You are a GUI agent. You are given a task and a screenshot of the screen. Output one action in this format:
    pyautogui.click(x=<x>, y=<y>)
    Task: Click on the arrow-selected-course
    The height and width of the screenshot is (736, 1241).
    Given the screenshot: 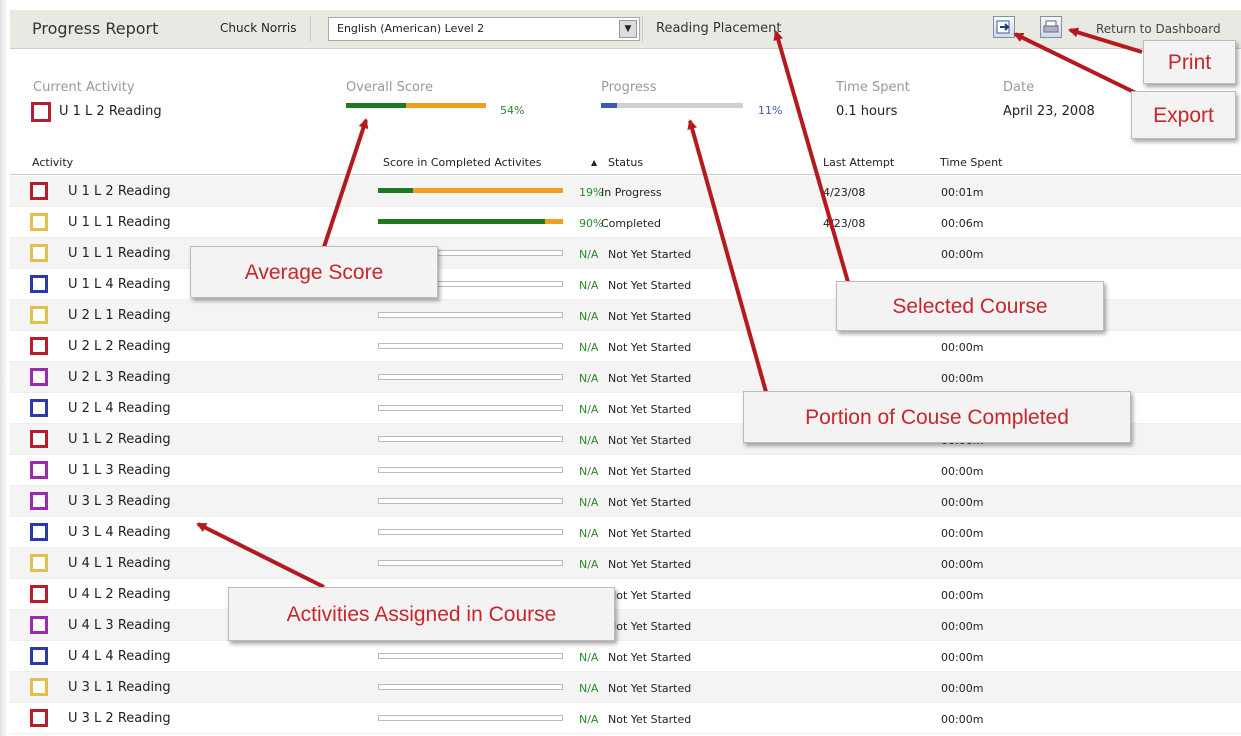 What is the action you would take?
    pyautogui.click(x=811, y=156)
    